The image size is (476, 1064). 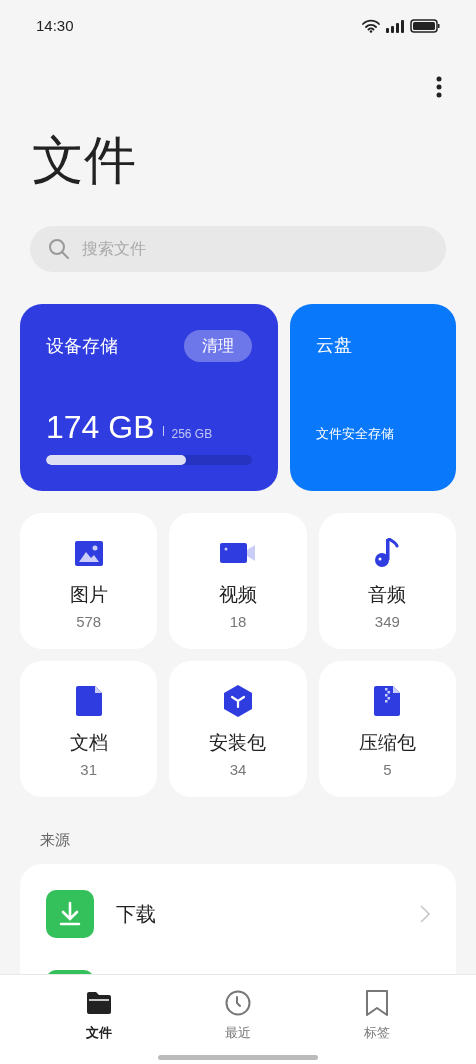 What do you see at coordinates (334, 345) in the screenshot?
I see `cloud-title: 云盘` at bounding box center [334, 345].